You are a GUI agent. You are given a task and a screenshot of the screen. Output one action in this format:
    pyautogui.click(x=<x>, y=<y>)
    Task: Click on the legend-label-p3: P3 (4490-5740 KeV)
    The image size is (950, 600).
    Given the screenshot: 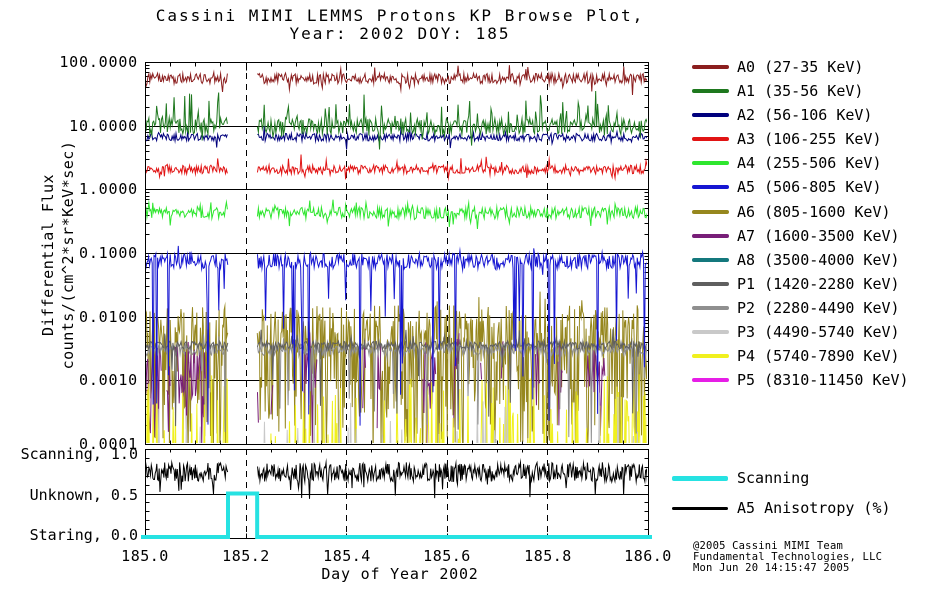 What is the action you would take?
    pyautogui.click(x=818, y=332)
    